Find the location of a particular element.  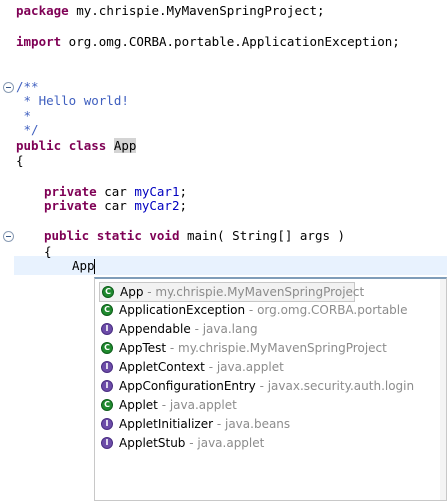

class-name-highlight: App is located at coordinates (125, 145).